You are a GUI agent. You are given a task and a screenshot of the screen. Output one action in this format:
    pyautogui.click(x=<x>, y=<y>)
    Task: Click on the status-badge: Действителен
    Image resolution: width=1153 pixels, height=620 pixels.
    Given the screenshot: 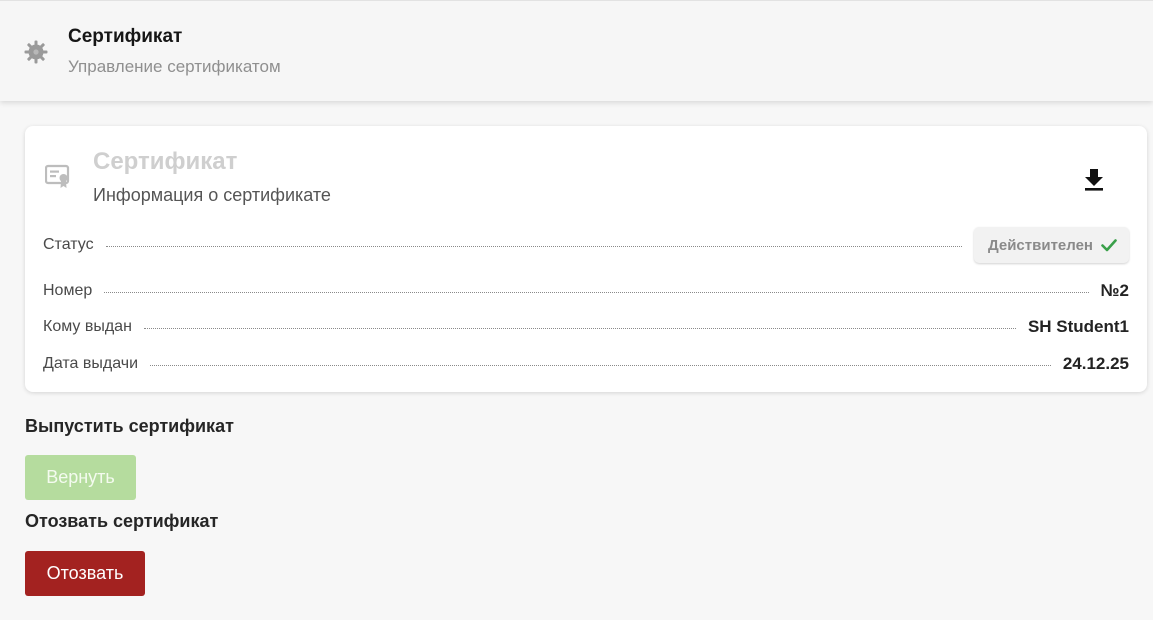 What is the action you would take?
    pyautogui.click(x=1051, y=245)
    